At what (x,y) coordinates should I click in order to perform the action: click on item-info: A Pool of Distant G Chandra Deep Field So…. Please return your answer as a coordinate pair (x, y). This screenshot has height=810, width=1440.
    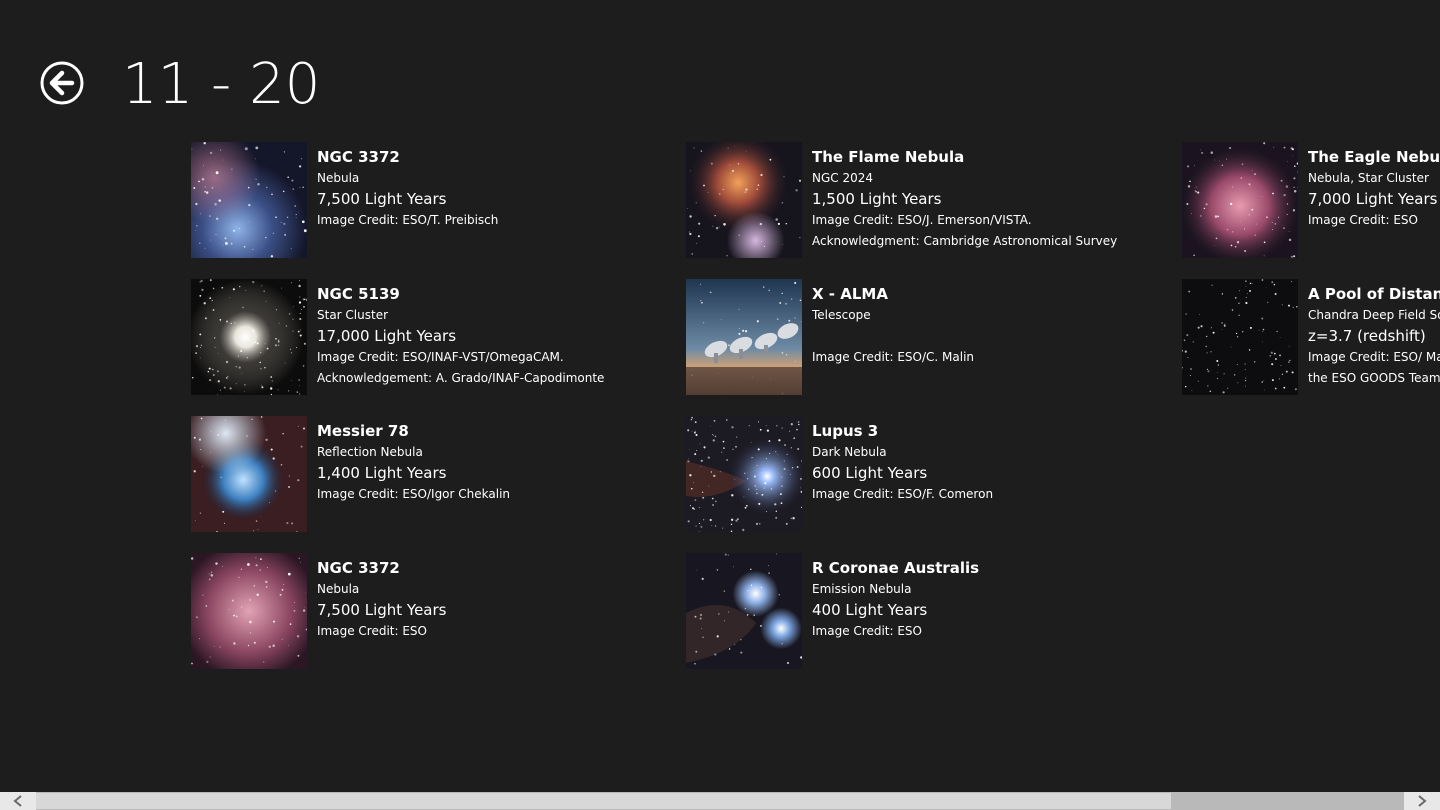
    Looking at the image, I should click on (1374, 336).